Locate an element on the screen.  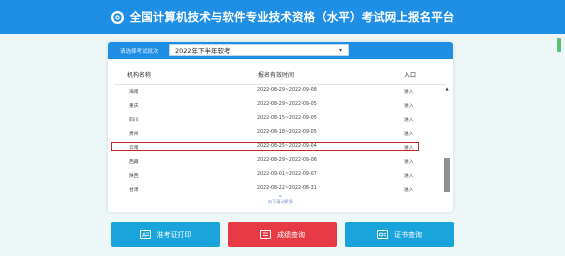
table-row: 西藏 2022-08-29~2022-09-06 进入 is located at coordinates (280, 161).